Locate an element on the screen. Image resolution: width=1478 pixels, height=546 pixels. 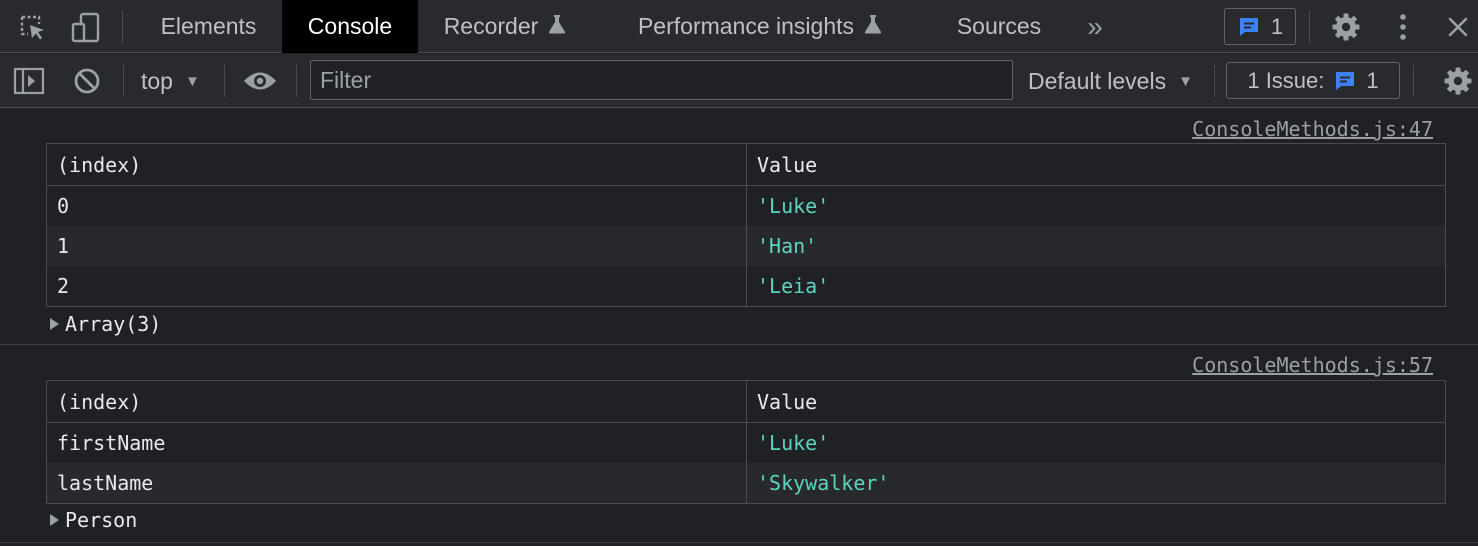
tab-label: Performance insights is located at coordinates (746, 26).